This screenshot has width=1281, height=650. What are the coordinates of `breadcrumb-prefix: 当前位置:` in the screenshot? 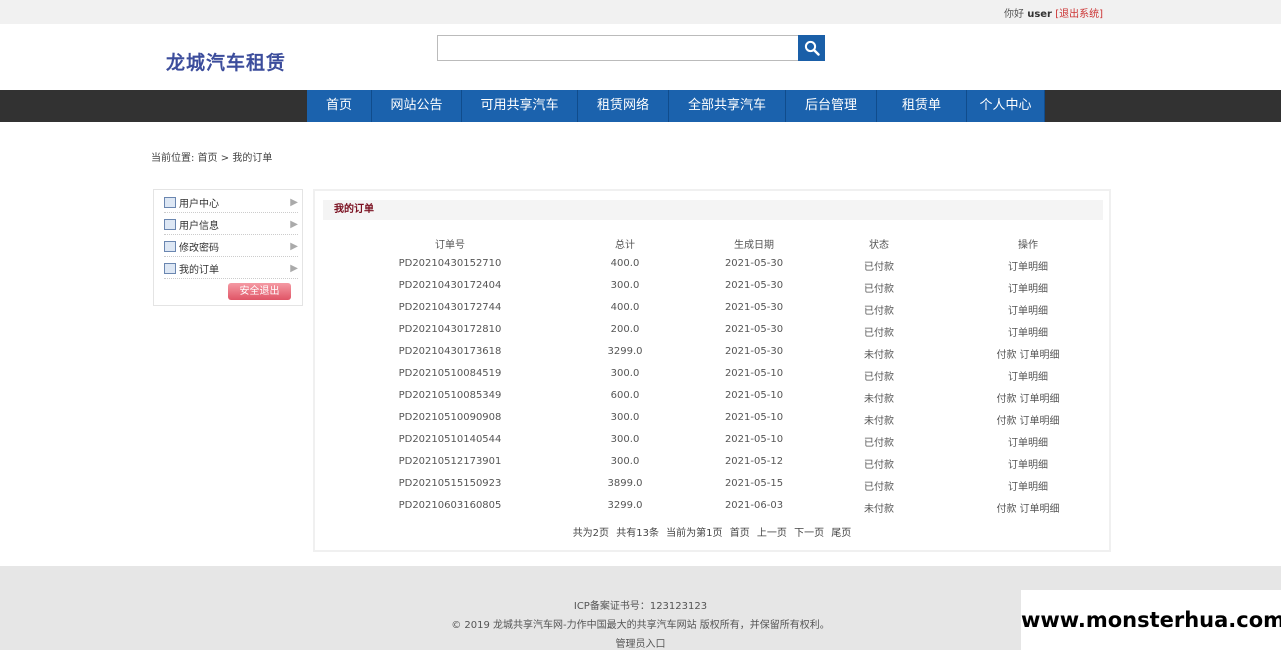 It's located at (173, 158).